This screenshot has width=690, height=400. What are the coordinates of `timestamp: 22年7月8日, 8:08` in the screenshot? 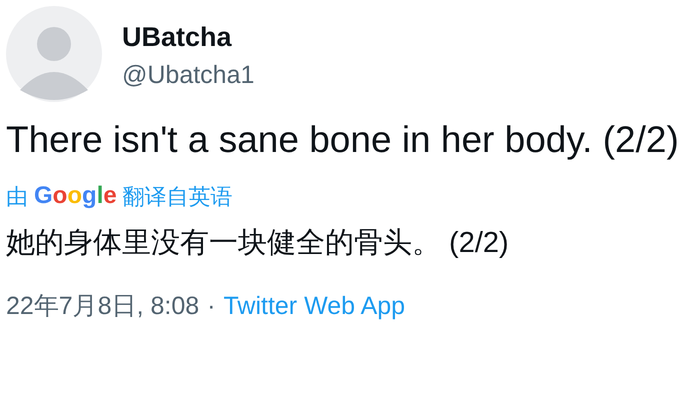 It's located at (103, 306).